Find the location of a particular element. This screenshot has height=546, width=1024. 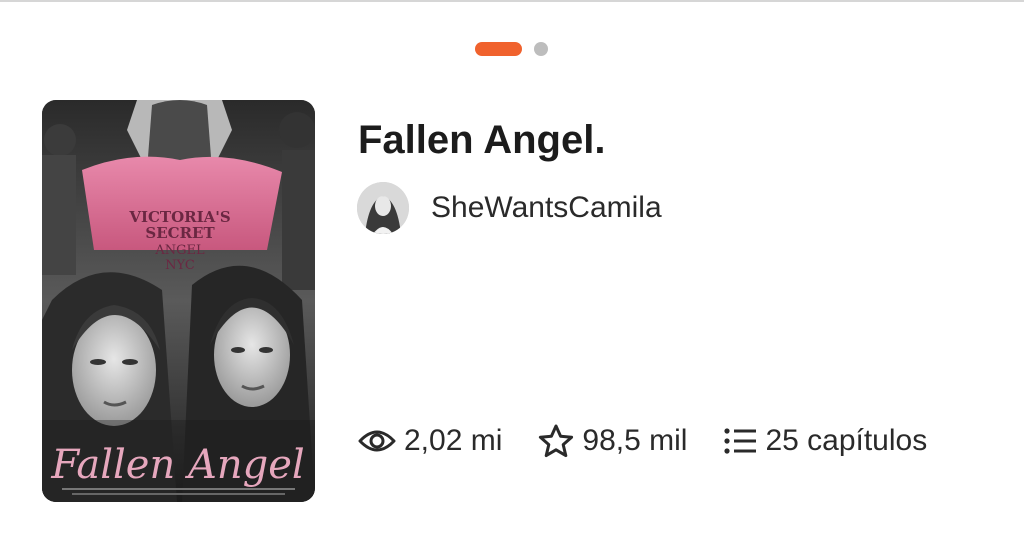

author-avatar is located at coordinates (383, 208).